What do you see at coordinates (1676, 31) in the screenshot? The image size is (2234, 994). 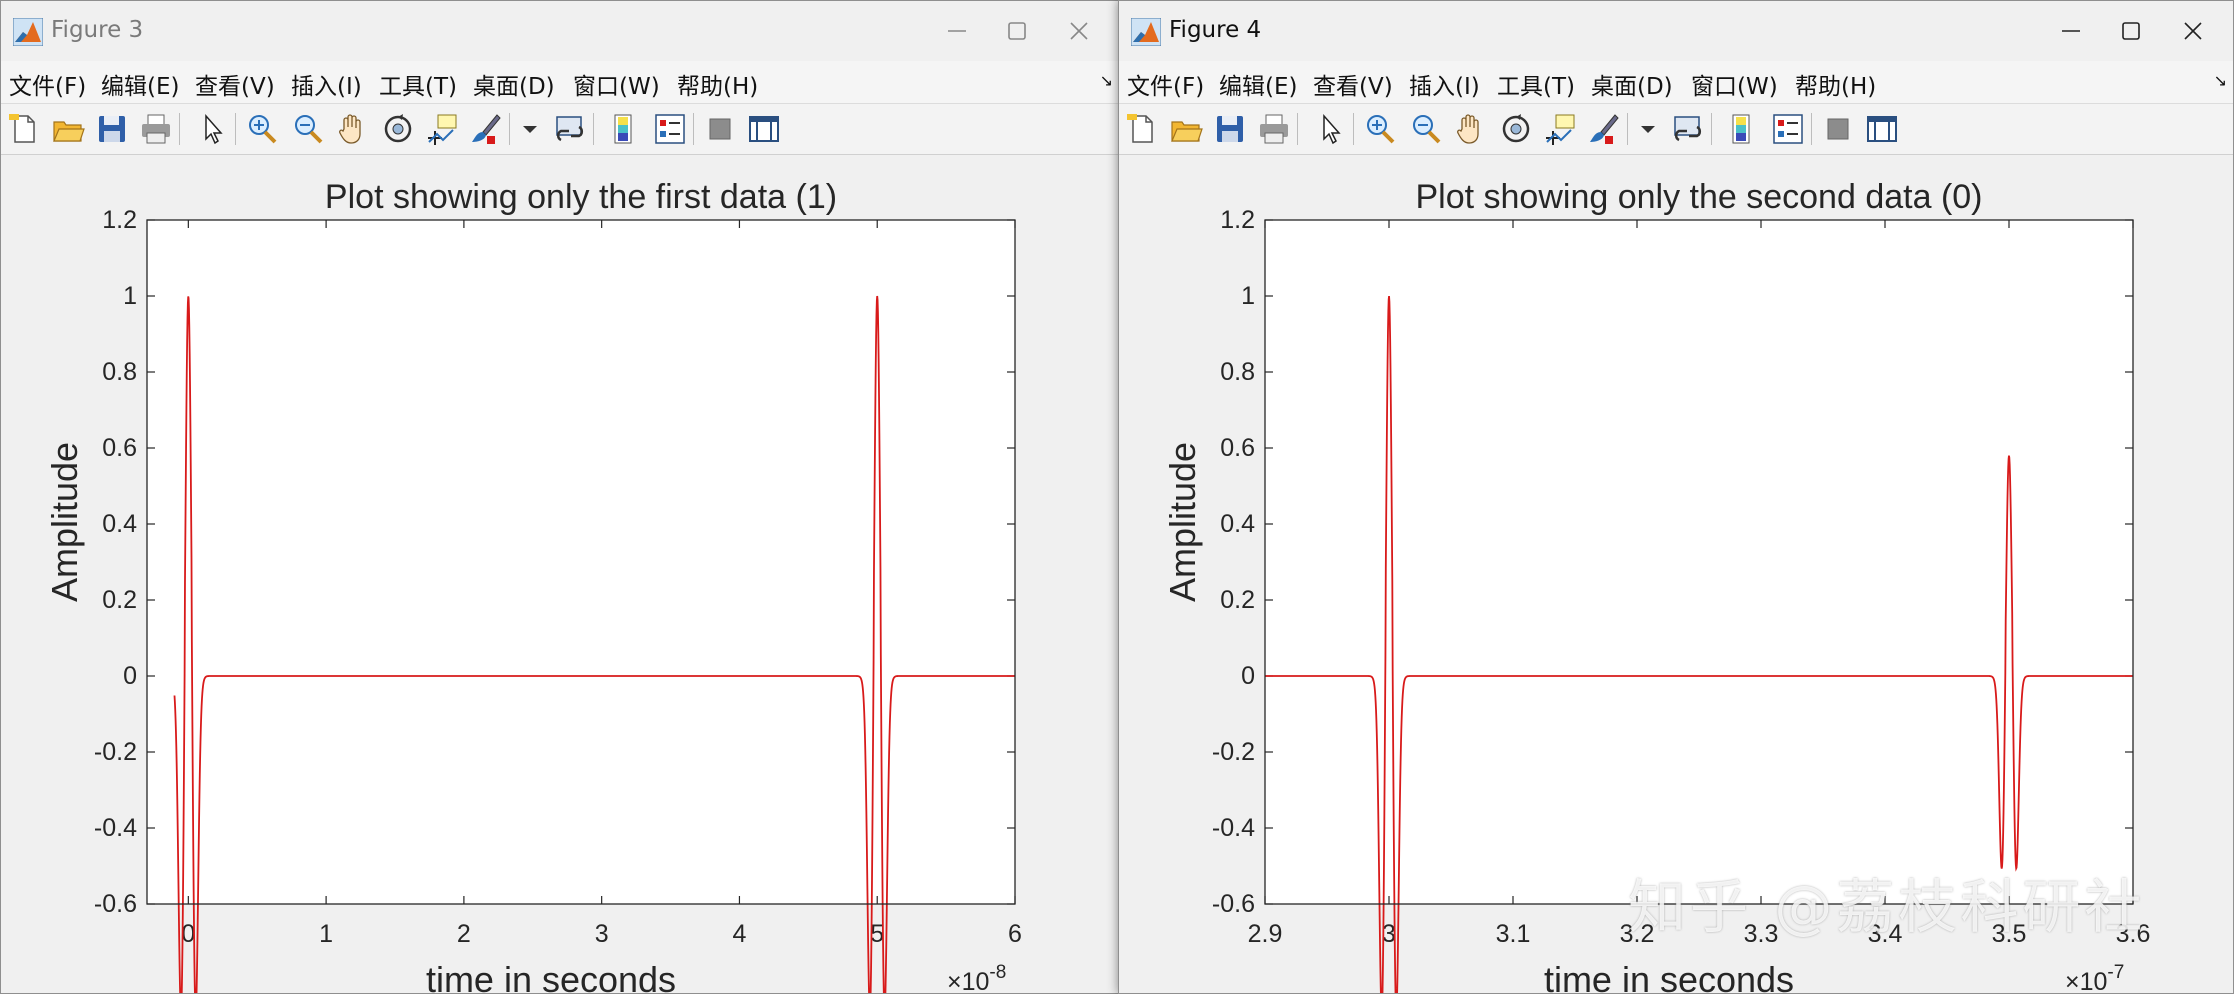 I see `title-bar: Figure 4` at bounding box center [1676, 31].